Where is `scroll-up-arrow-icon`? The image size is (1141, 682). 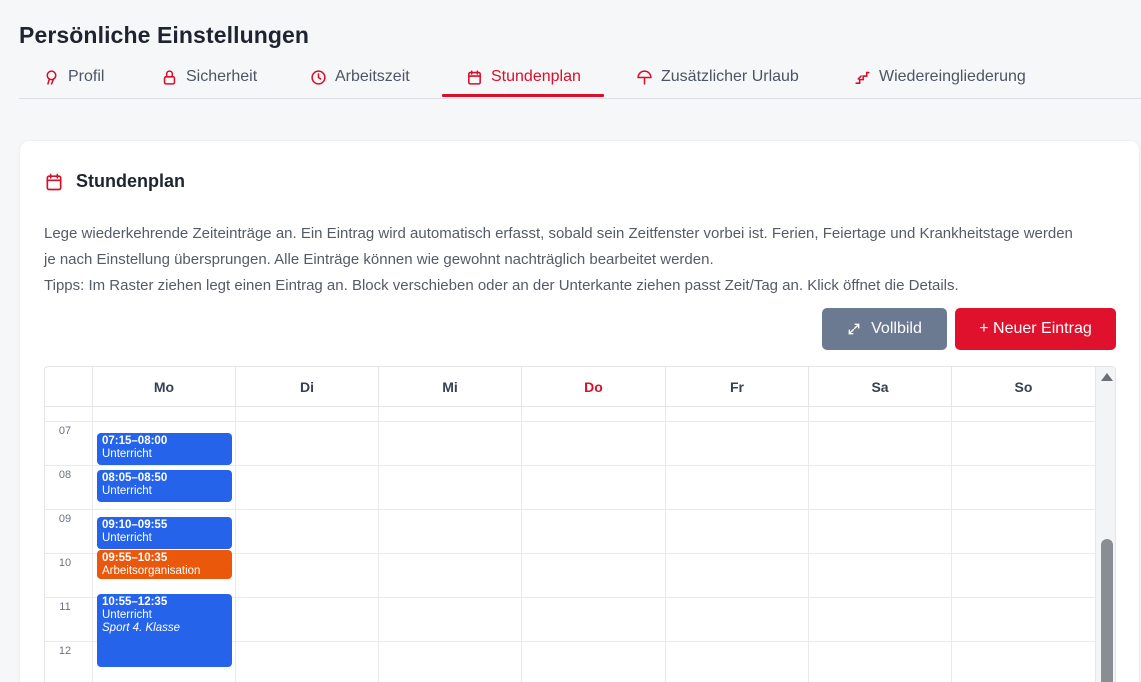
scroll-up-arrow-icon is located at coordinates (1107, 377).